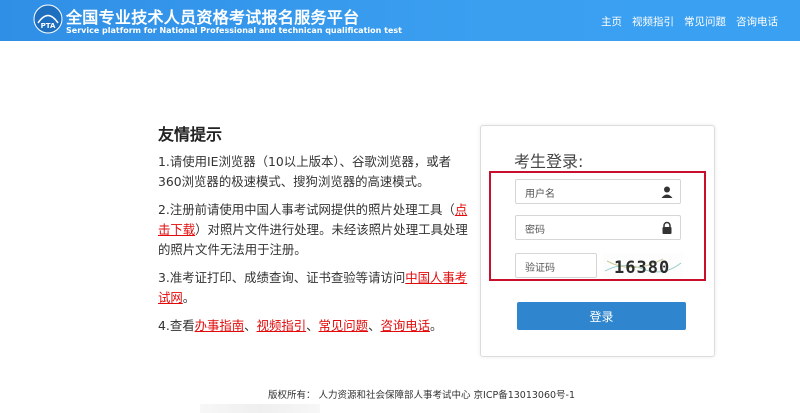 The image size is (800, 413). I want to click on faq-link: 常见问题, so click(344, 325).